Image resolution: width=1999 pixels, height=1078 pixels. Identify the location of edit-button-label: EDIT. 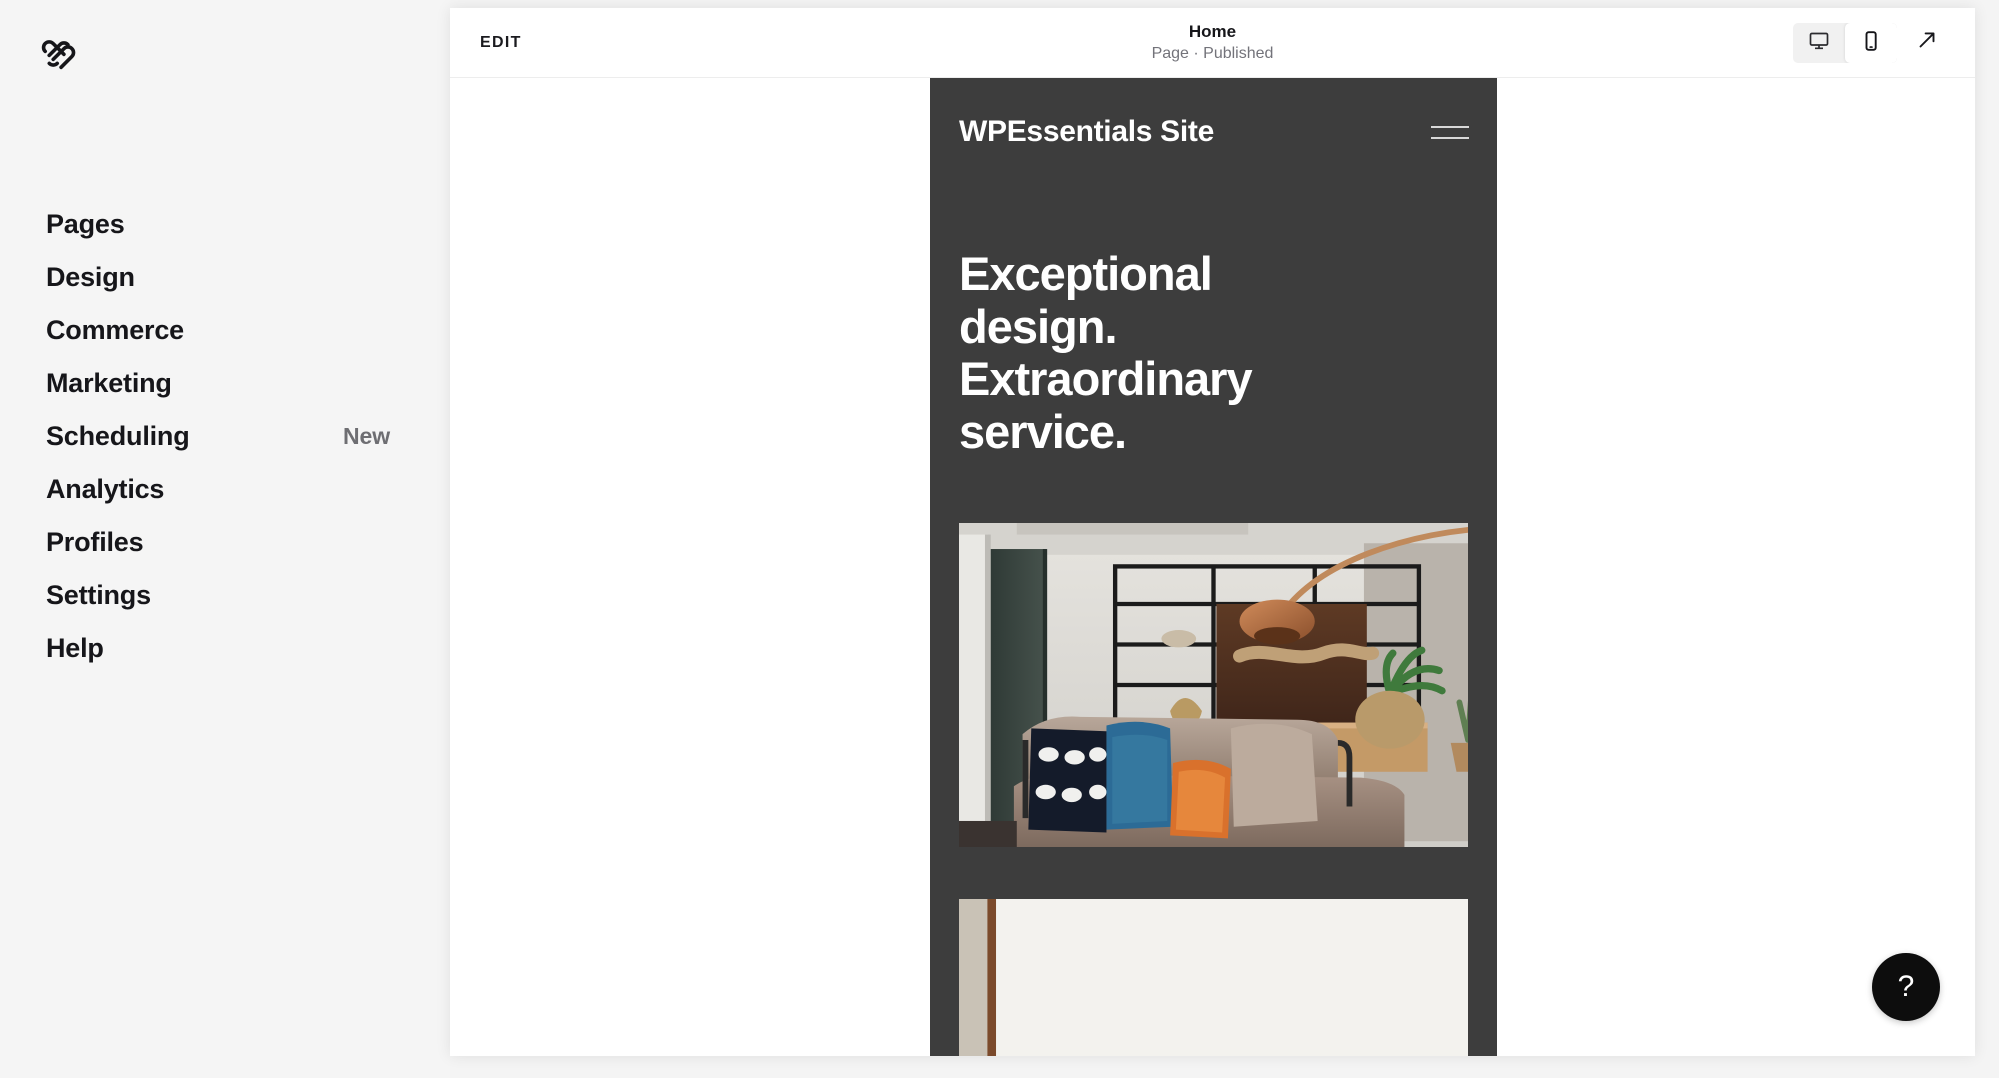
(501, 42).